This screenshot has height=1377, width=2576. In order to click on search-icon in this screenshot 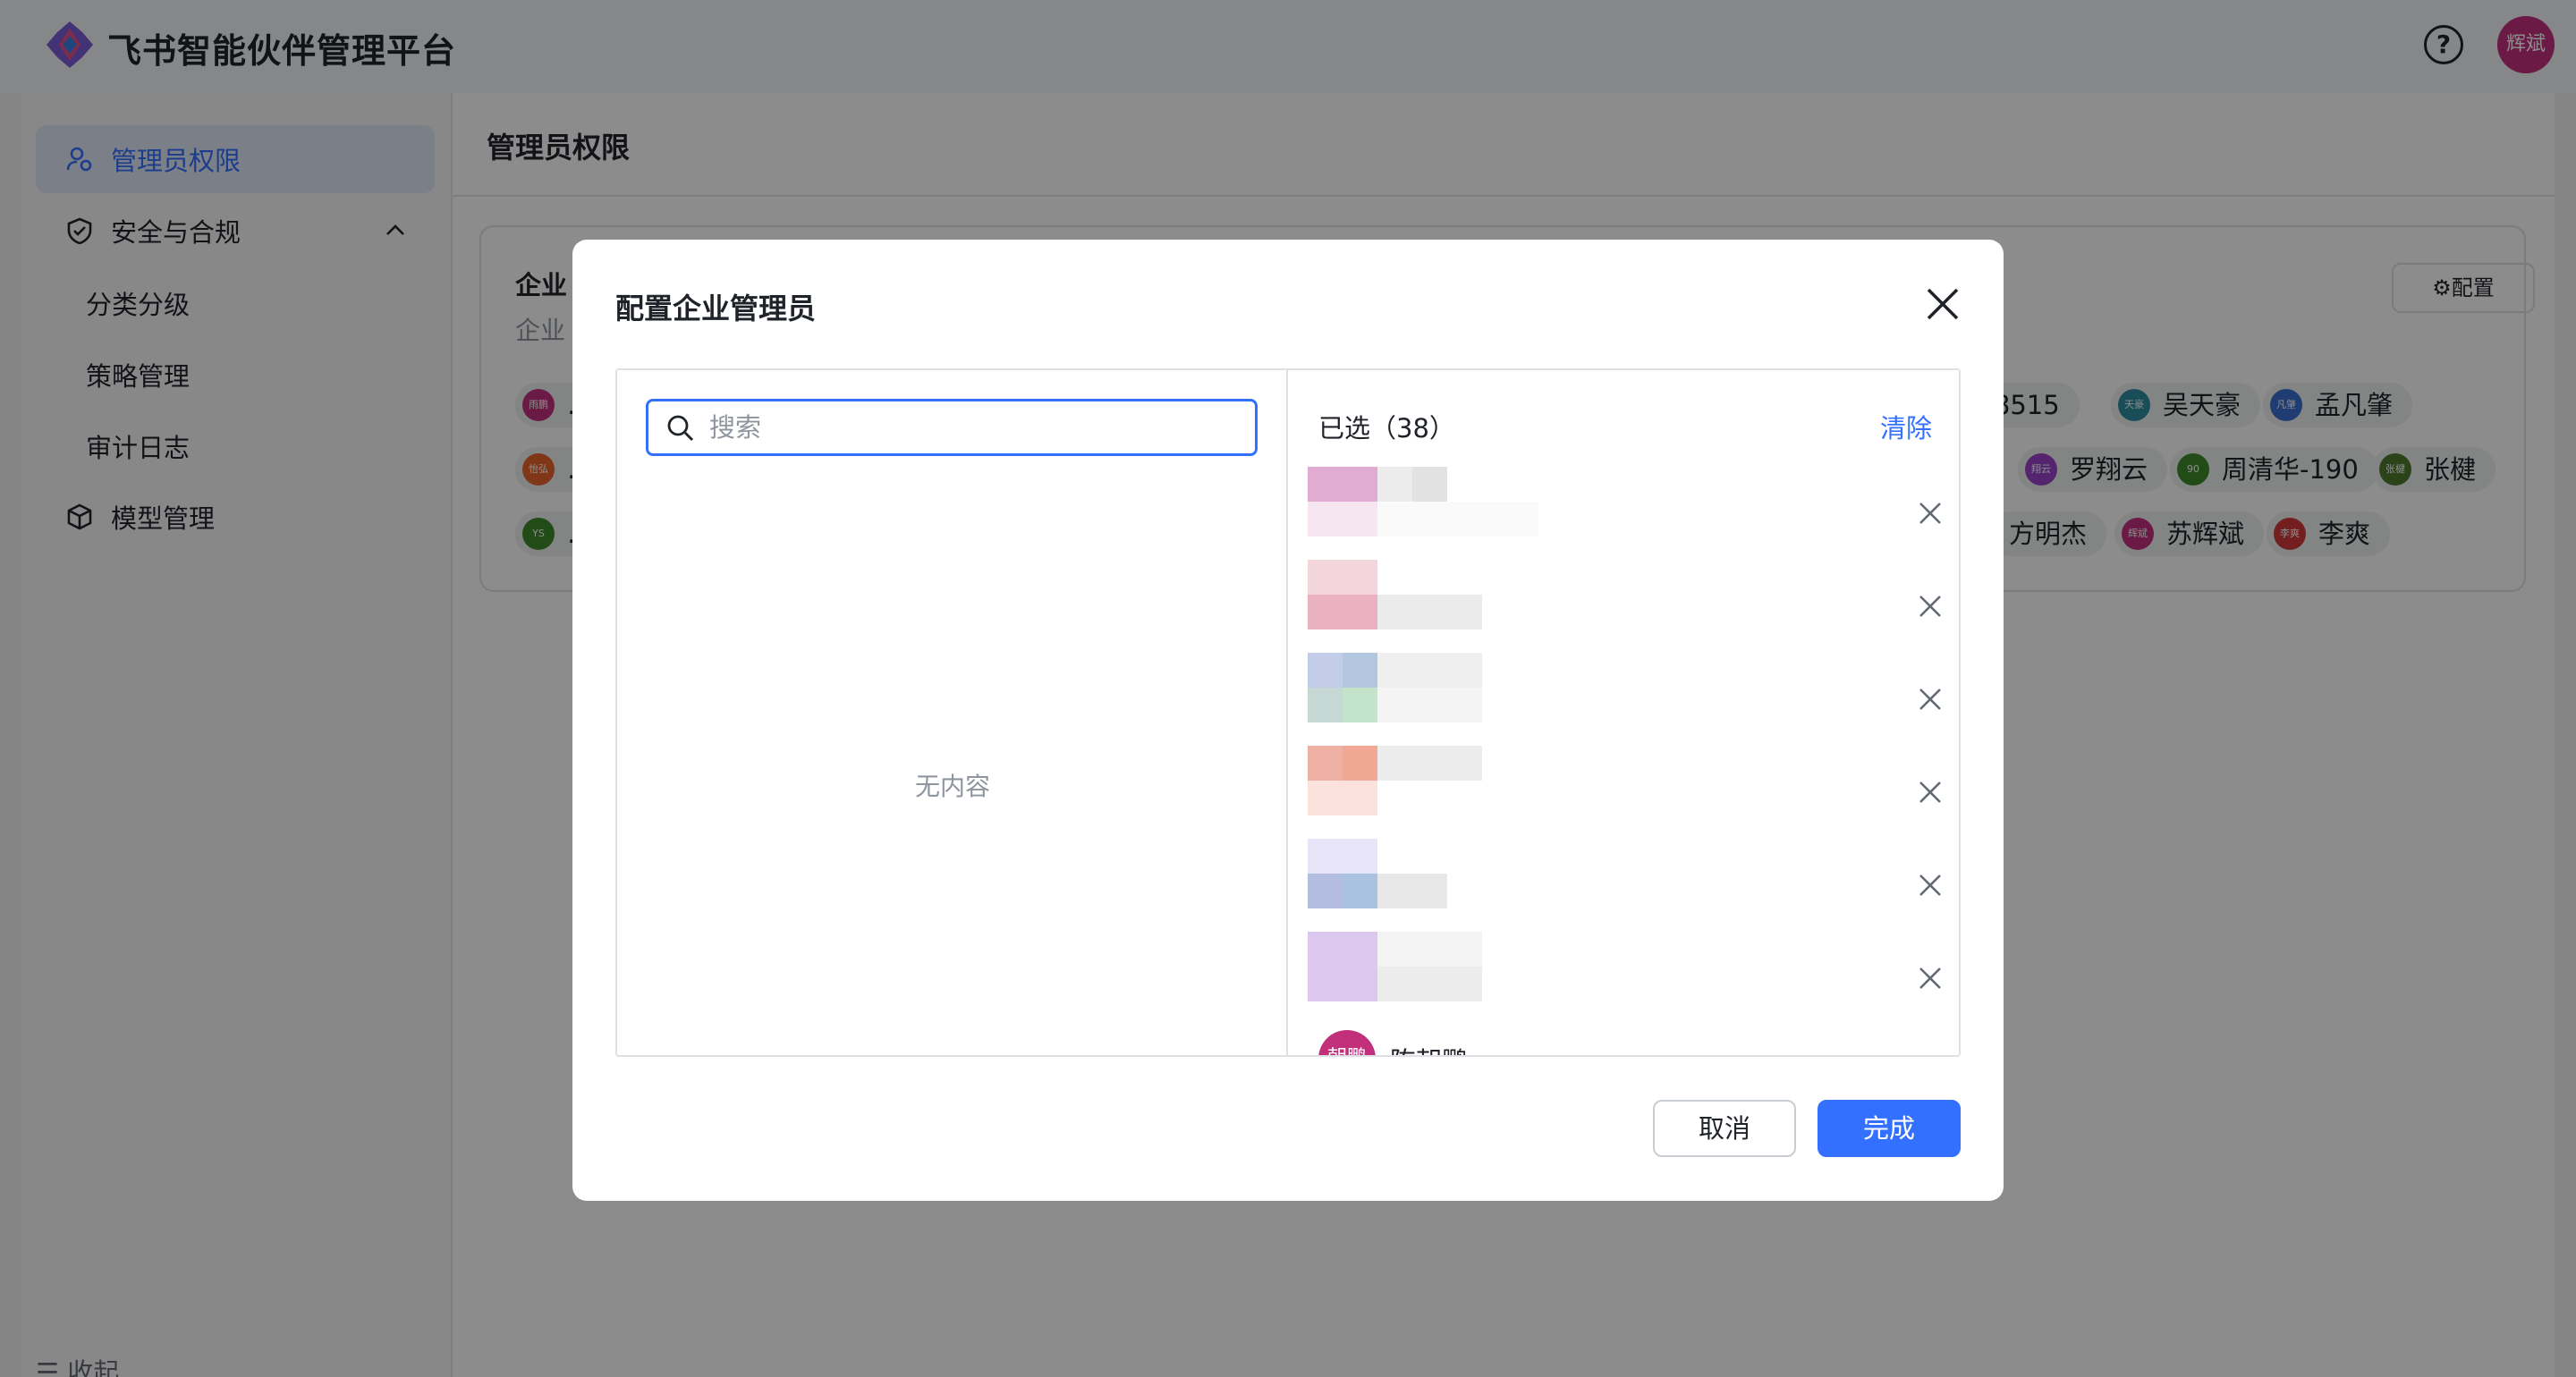, I will do `click(680, 428)`.